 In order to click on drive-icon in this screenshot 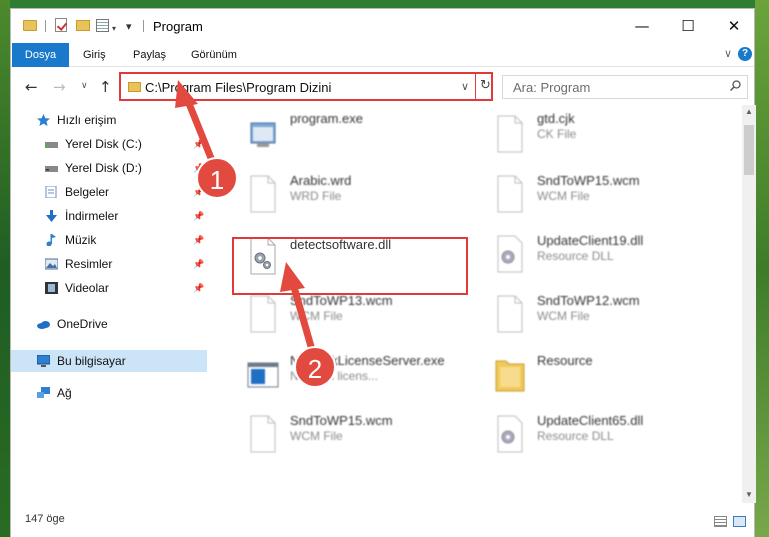, I will do `click(51, 145)`.